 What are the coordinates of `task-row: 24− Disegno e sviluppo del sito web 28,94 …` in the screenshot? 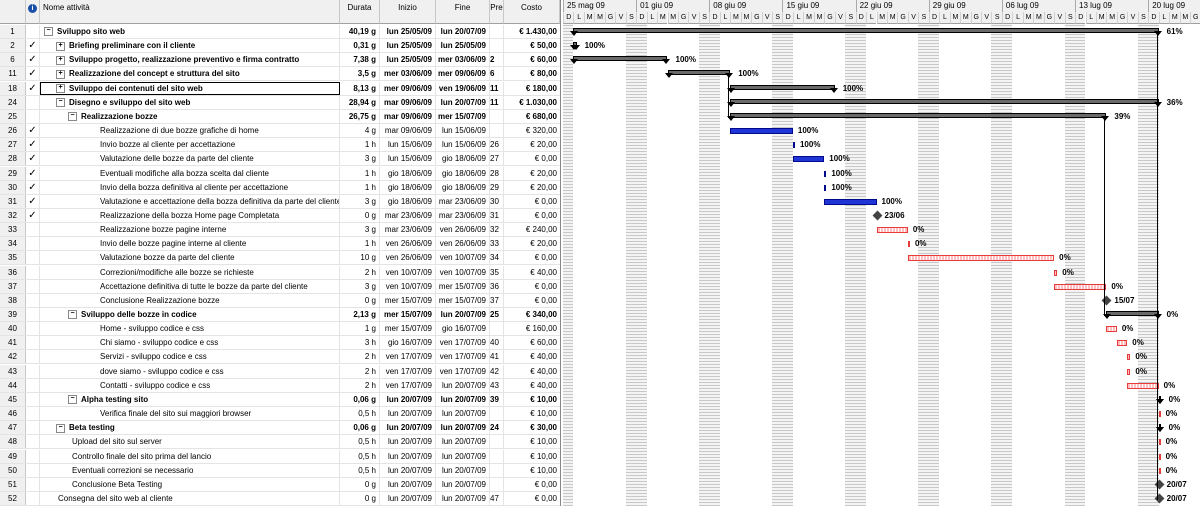 It's located at (280, 102).